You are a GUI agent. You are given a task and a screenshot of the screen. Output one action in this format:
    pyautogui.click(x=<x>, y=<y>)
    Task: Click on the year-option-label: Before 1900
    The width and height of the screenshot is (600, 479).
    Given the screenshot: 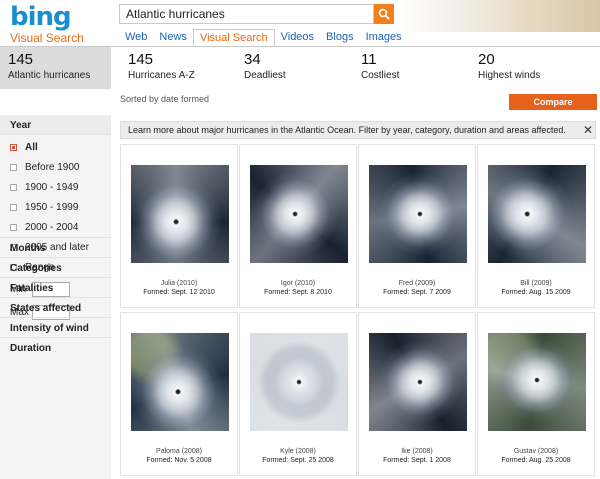 What is the action you would take?
    pyautogui.click(x=52, y=167)
    